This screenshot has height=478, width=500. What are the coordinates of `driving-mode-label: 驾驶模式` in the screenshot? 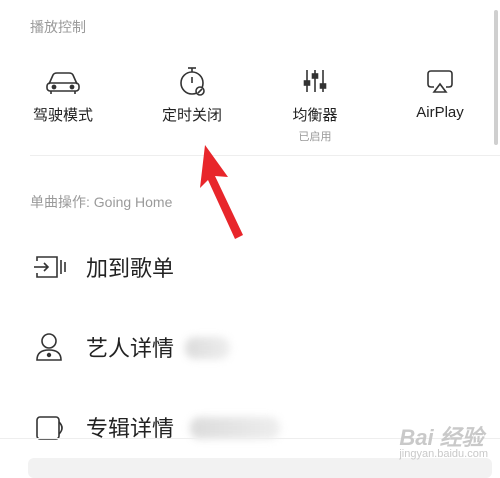 It's located at (62, 115).